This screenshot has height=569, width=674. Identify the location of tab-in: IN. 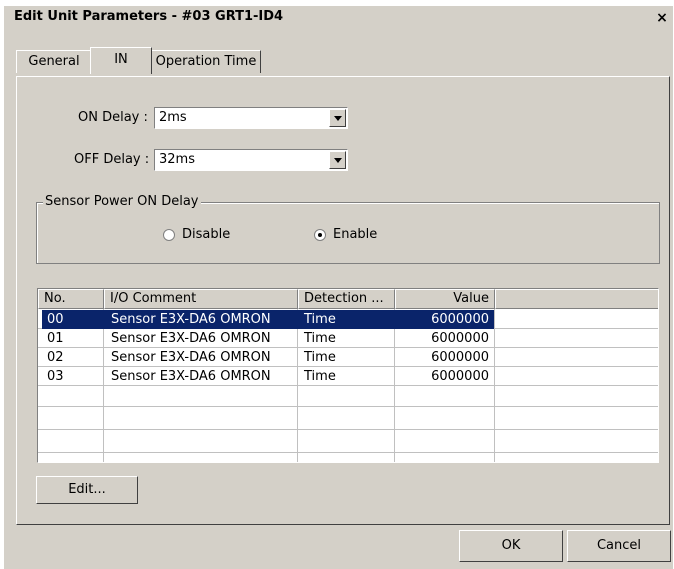
(121, 60).